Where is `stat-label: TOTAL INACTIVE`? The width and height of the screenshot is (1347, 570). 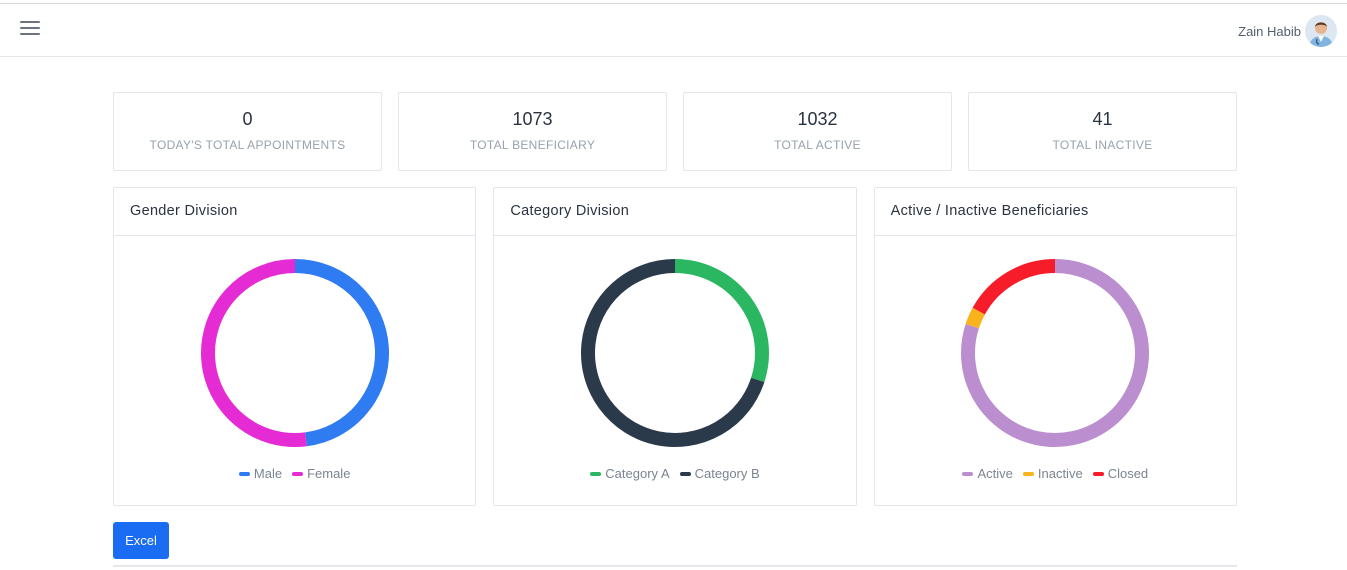
stat-label: TOTAL INACTIVE is located at coordinates (1102, 145).